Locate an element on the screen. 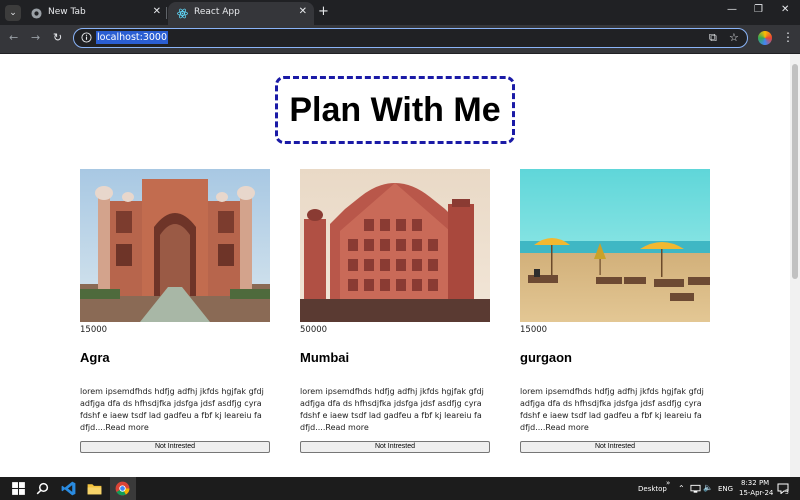 This screenshot has height=500, width=800. page-title: Plan With Me is located at coordinates (395, 110).